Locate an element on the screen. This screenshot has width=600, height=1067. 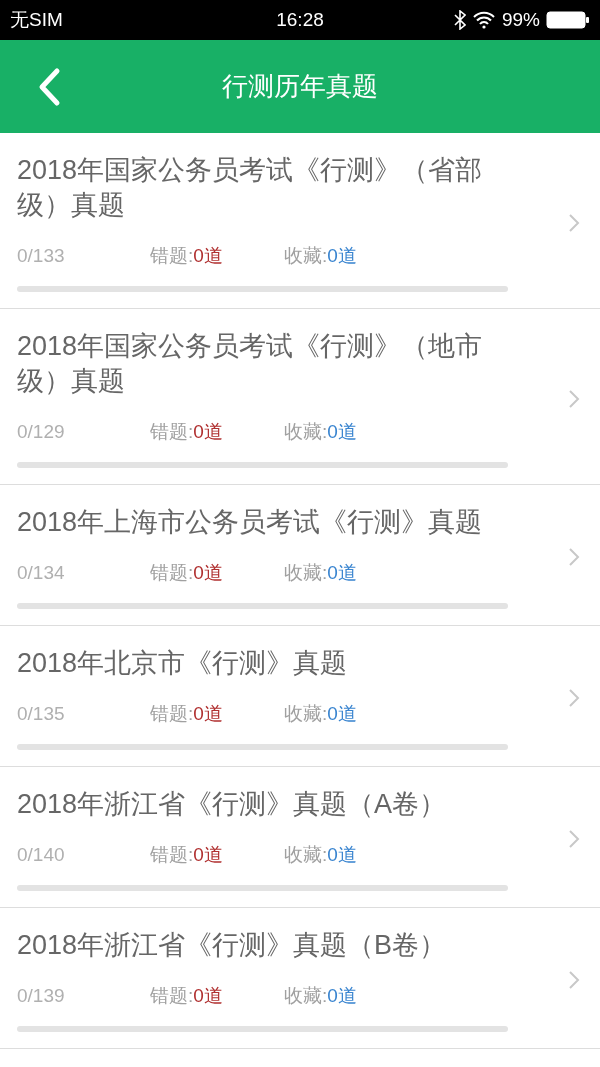
paper-title: 2018年浙江省《行测》真题（A卷） is located at coordinates (232, 804).